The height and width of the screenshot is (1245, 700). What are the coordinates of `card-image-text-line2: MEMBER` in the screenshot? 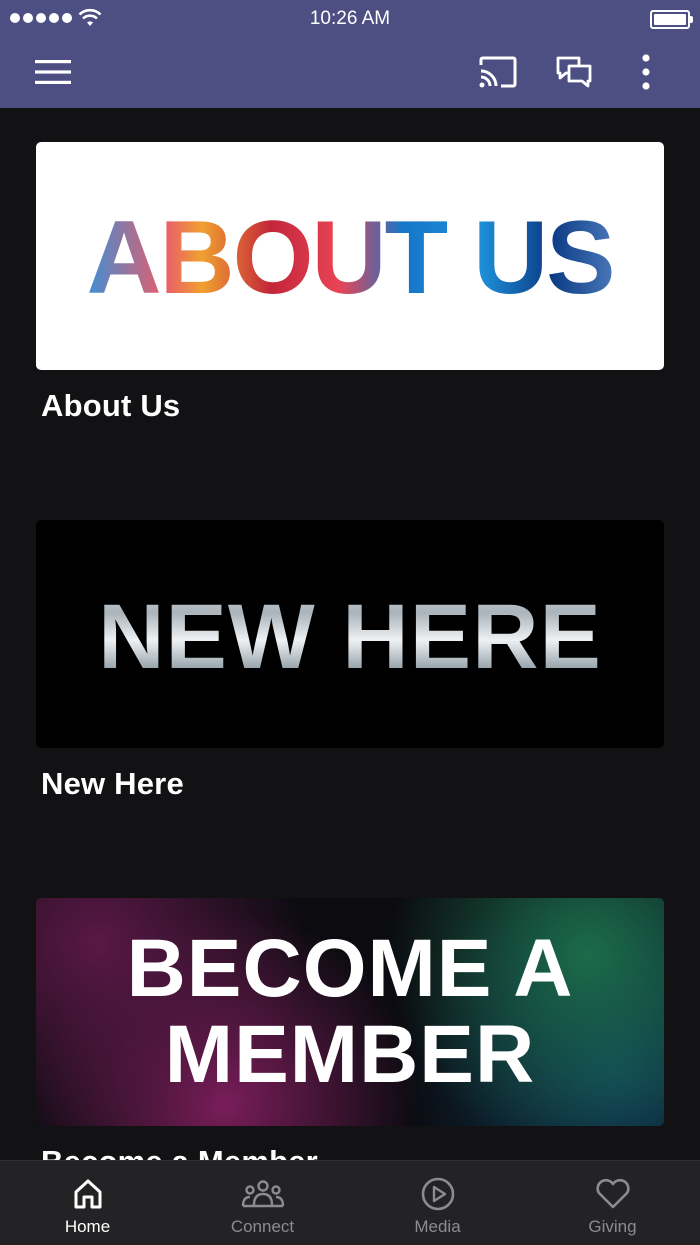 It's located at (350, 1054).